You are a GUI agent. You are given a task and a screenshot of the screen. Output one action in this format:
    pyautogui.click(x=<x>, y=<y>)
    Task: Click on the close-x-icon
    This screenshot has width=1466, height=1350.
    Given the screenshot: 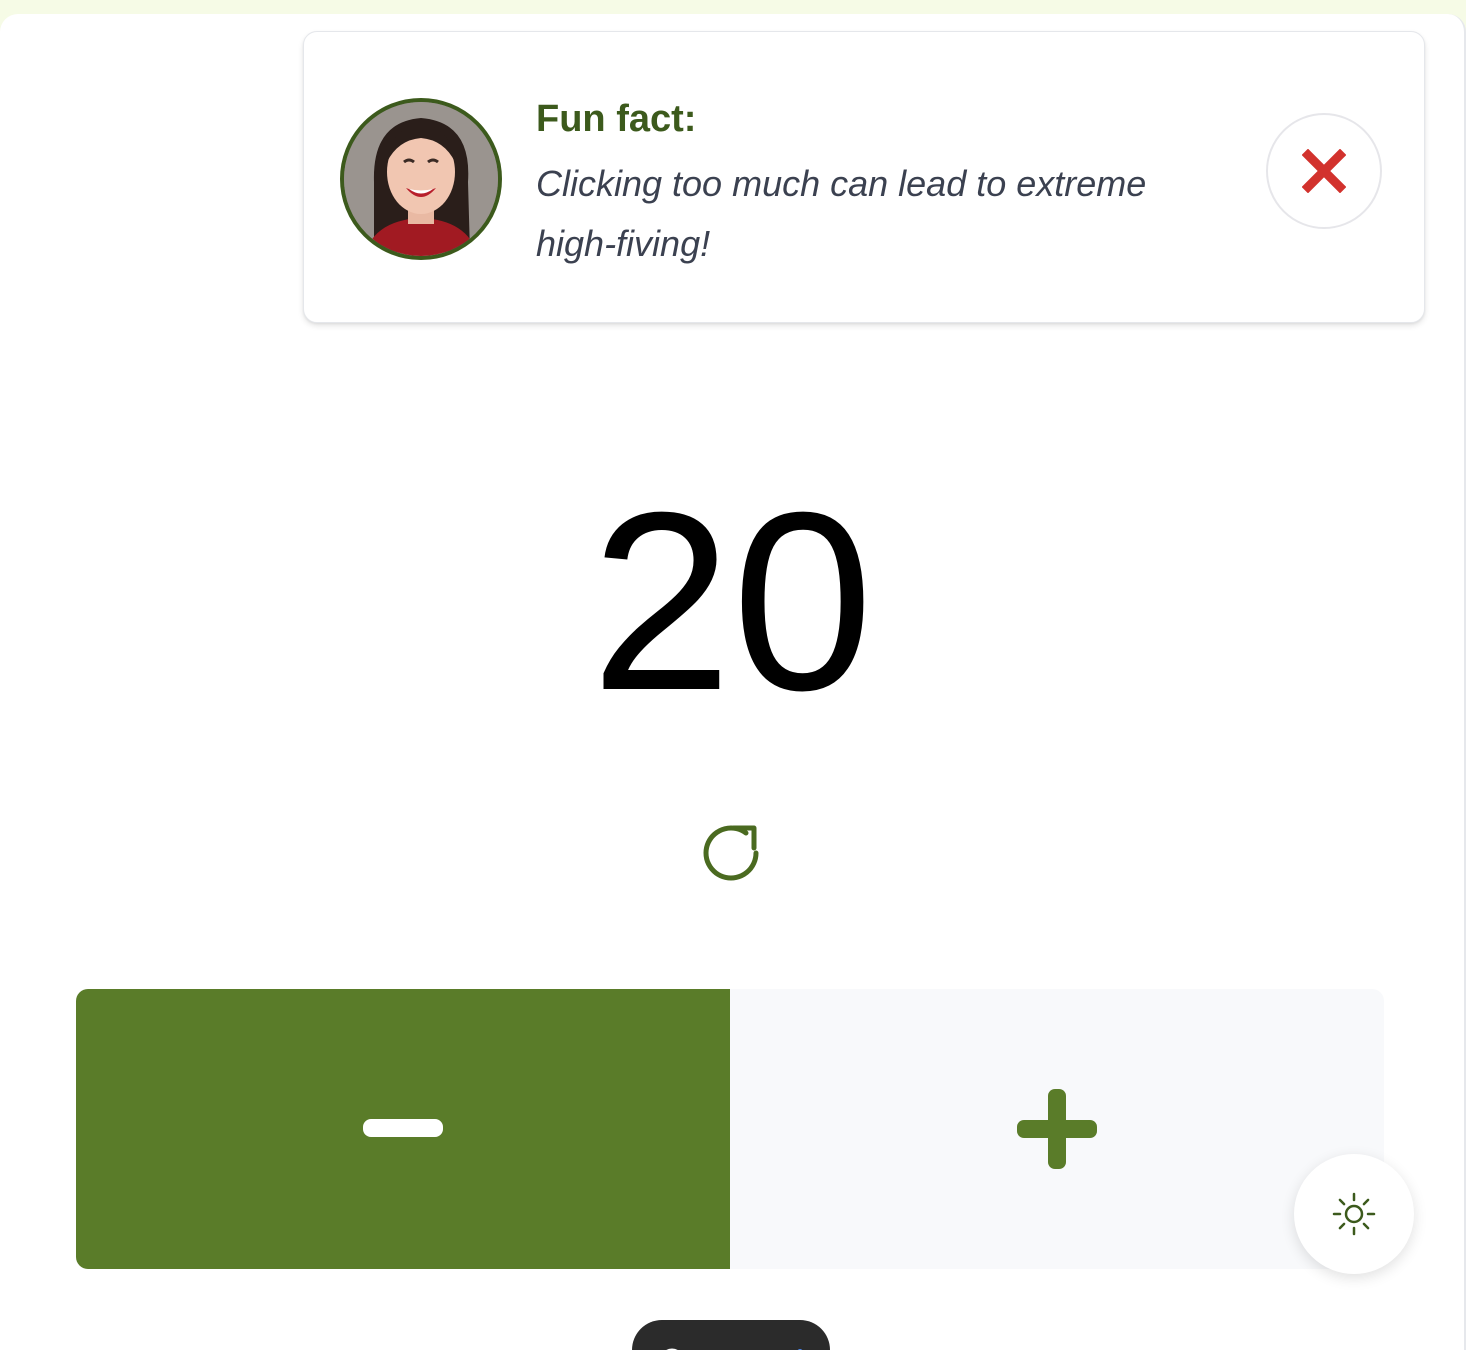 What is the action you would take?
    pyautogui.click(x=1324, y=171)
    